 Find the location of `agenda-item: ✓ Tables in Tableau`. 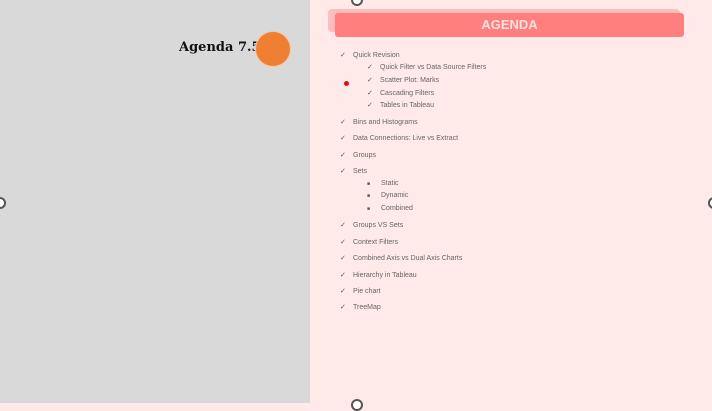

agenda-item: ✓ Tables in Tableau is located at coordinates (400, 105).